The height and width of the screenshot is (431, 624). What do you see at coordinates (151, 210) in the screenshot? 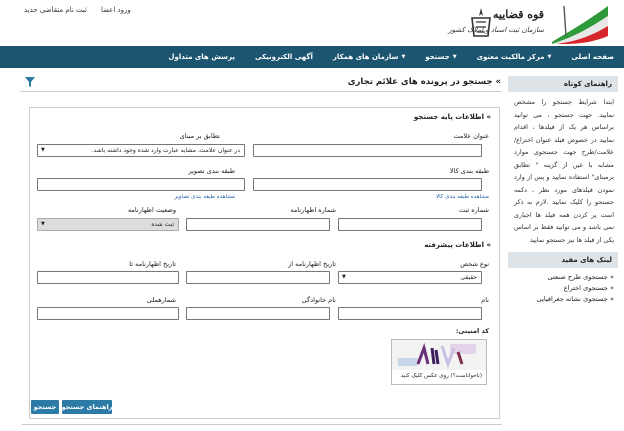
I see `decl-status-label: وضعیت اظهارنامه` at bounding box center [151, 210].